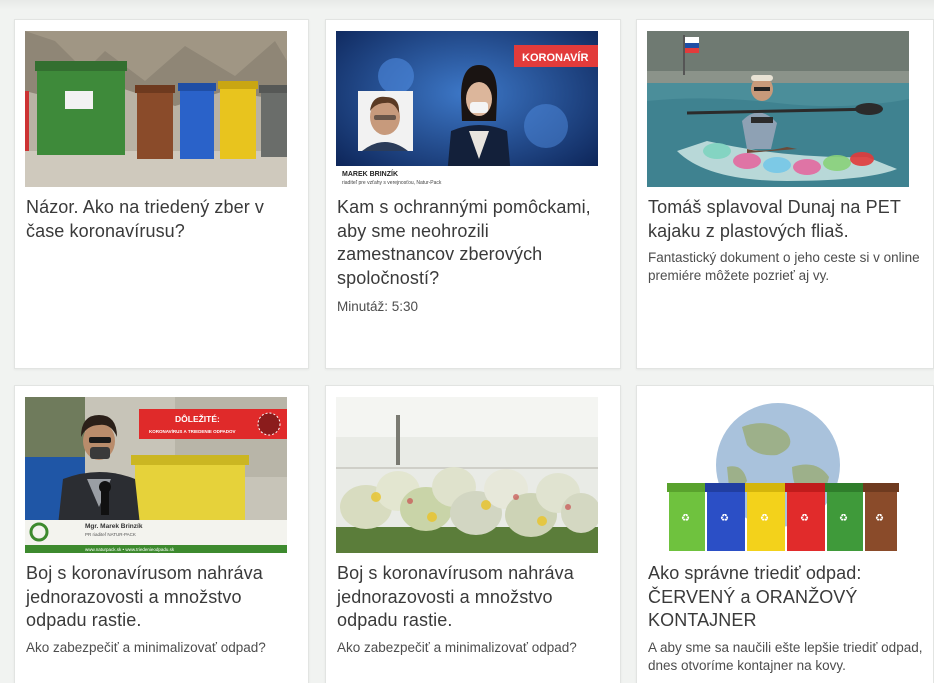  Describe the element at coordinates (114, 526) in the screenshot. I see `image-name-text: Mgr. Marek Brinzík` at that location.